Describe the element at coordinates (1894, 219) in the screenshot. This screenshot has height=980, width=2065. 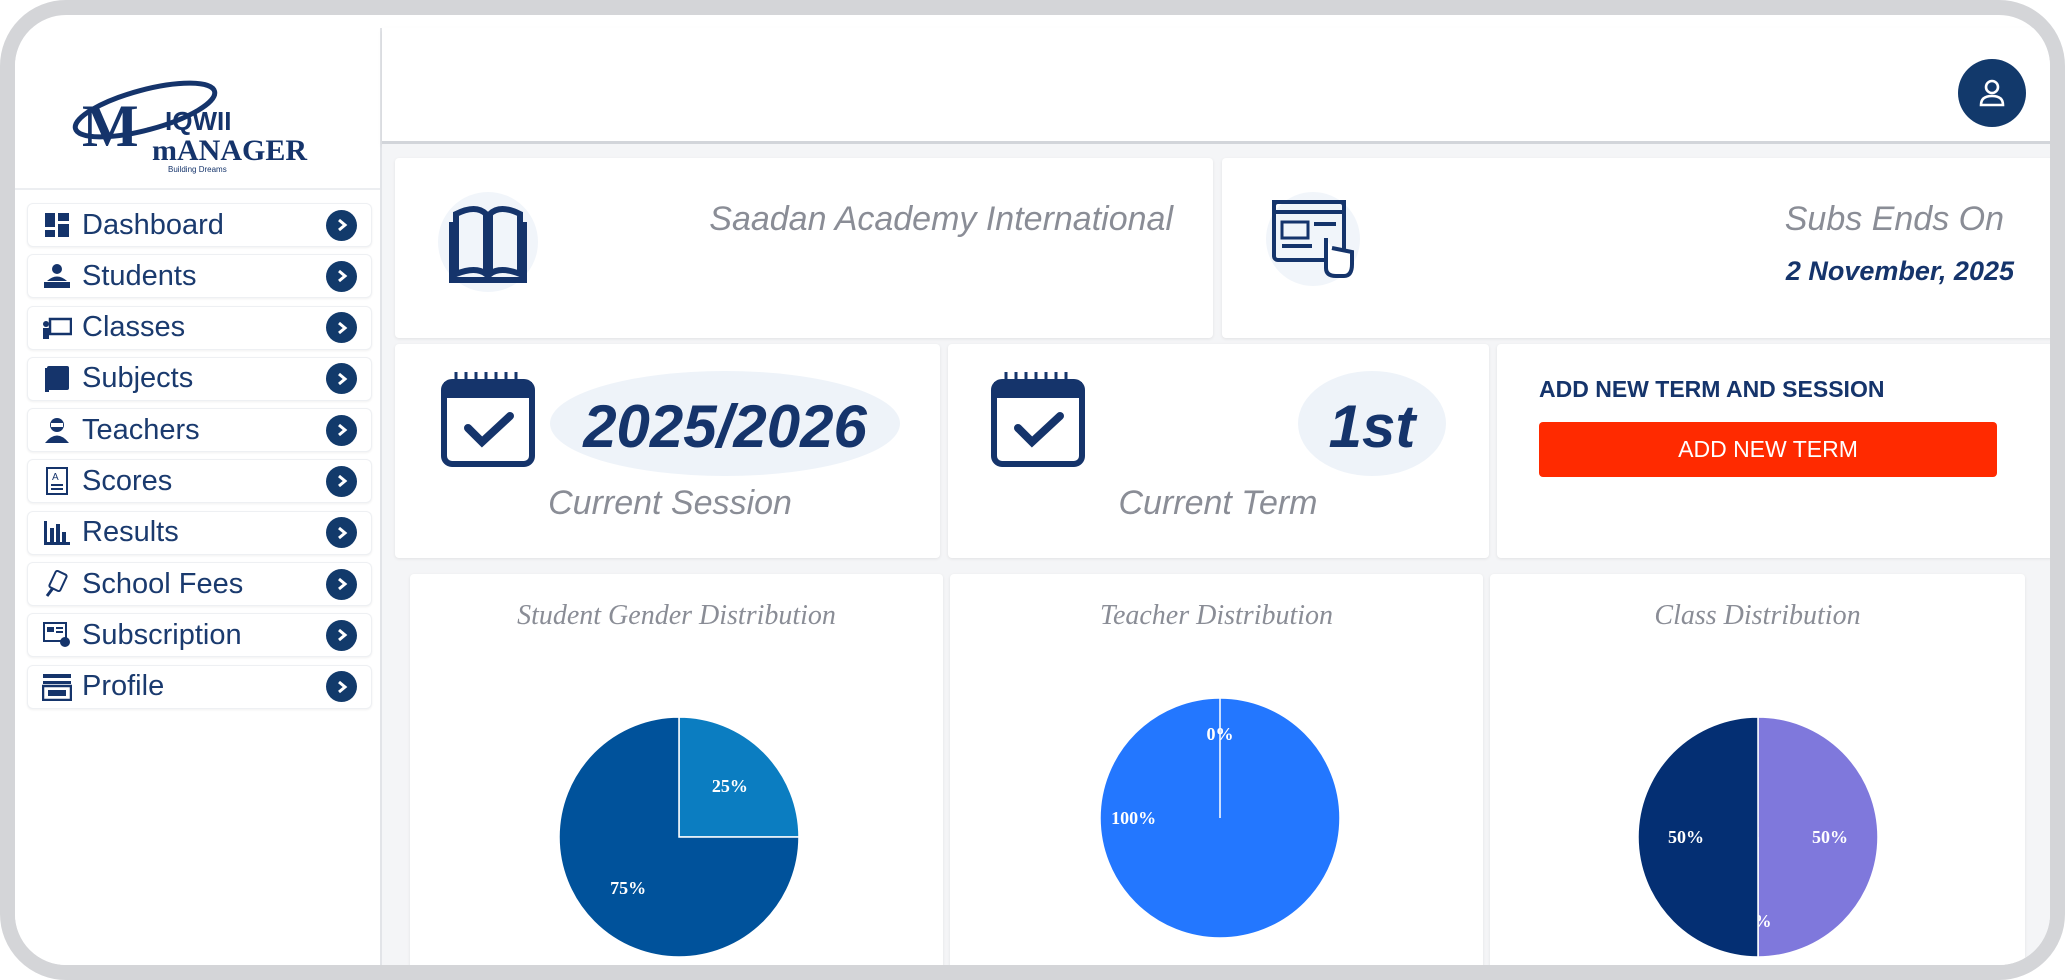
I see `subscription-label: Subs Ends On` at that location.